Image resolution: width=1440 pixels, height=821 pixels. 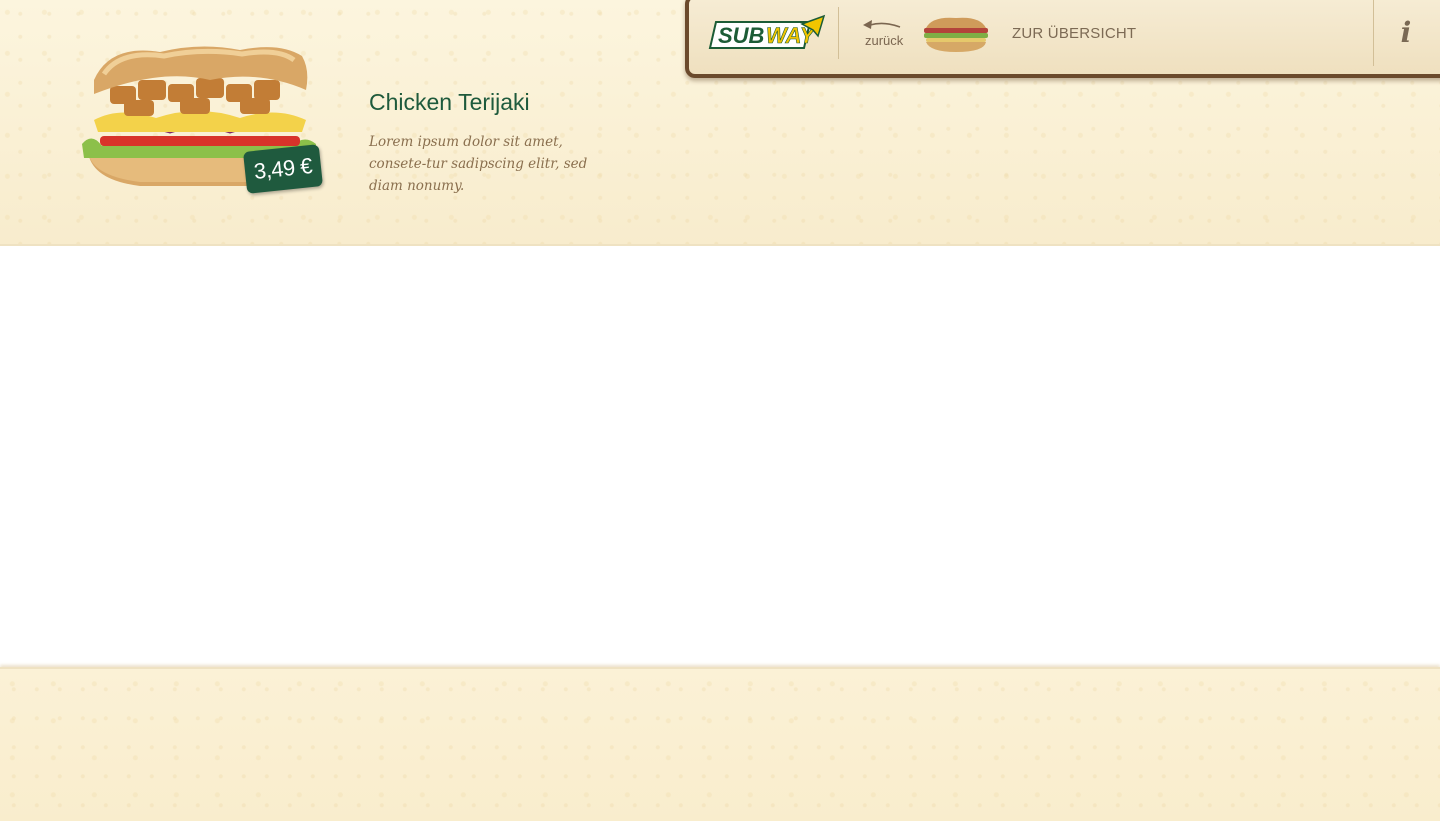 What do you see at coordinates (838, 33) in the screenshot?
I see `nav-divider` at bounding box center [838, 33].